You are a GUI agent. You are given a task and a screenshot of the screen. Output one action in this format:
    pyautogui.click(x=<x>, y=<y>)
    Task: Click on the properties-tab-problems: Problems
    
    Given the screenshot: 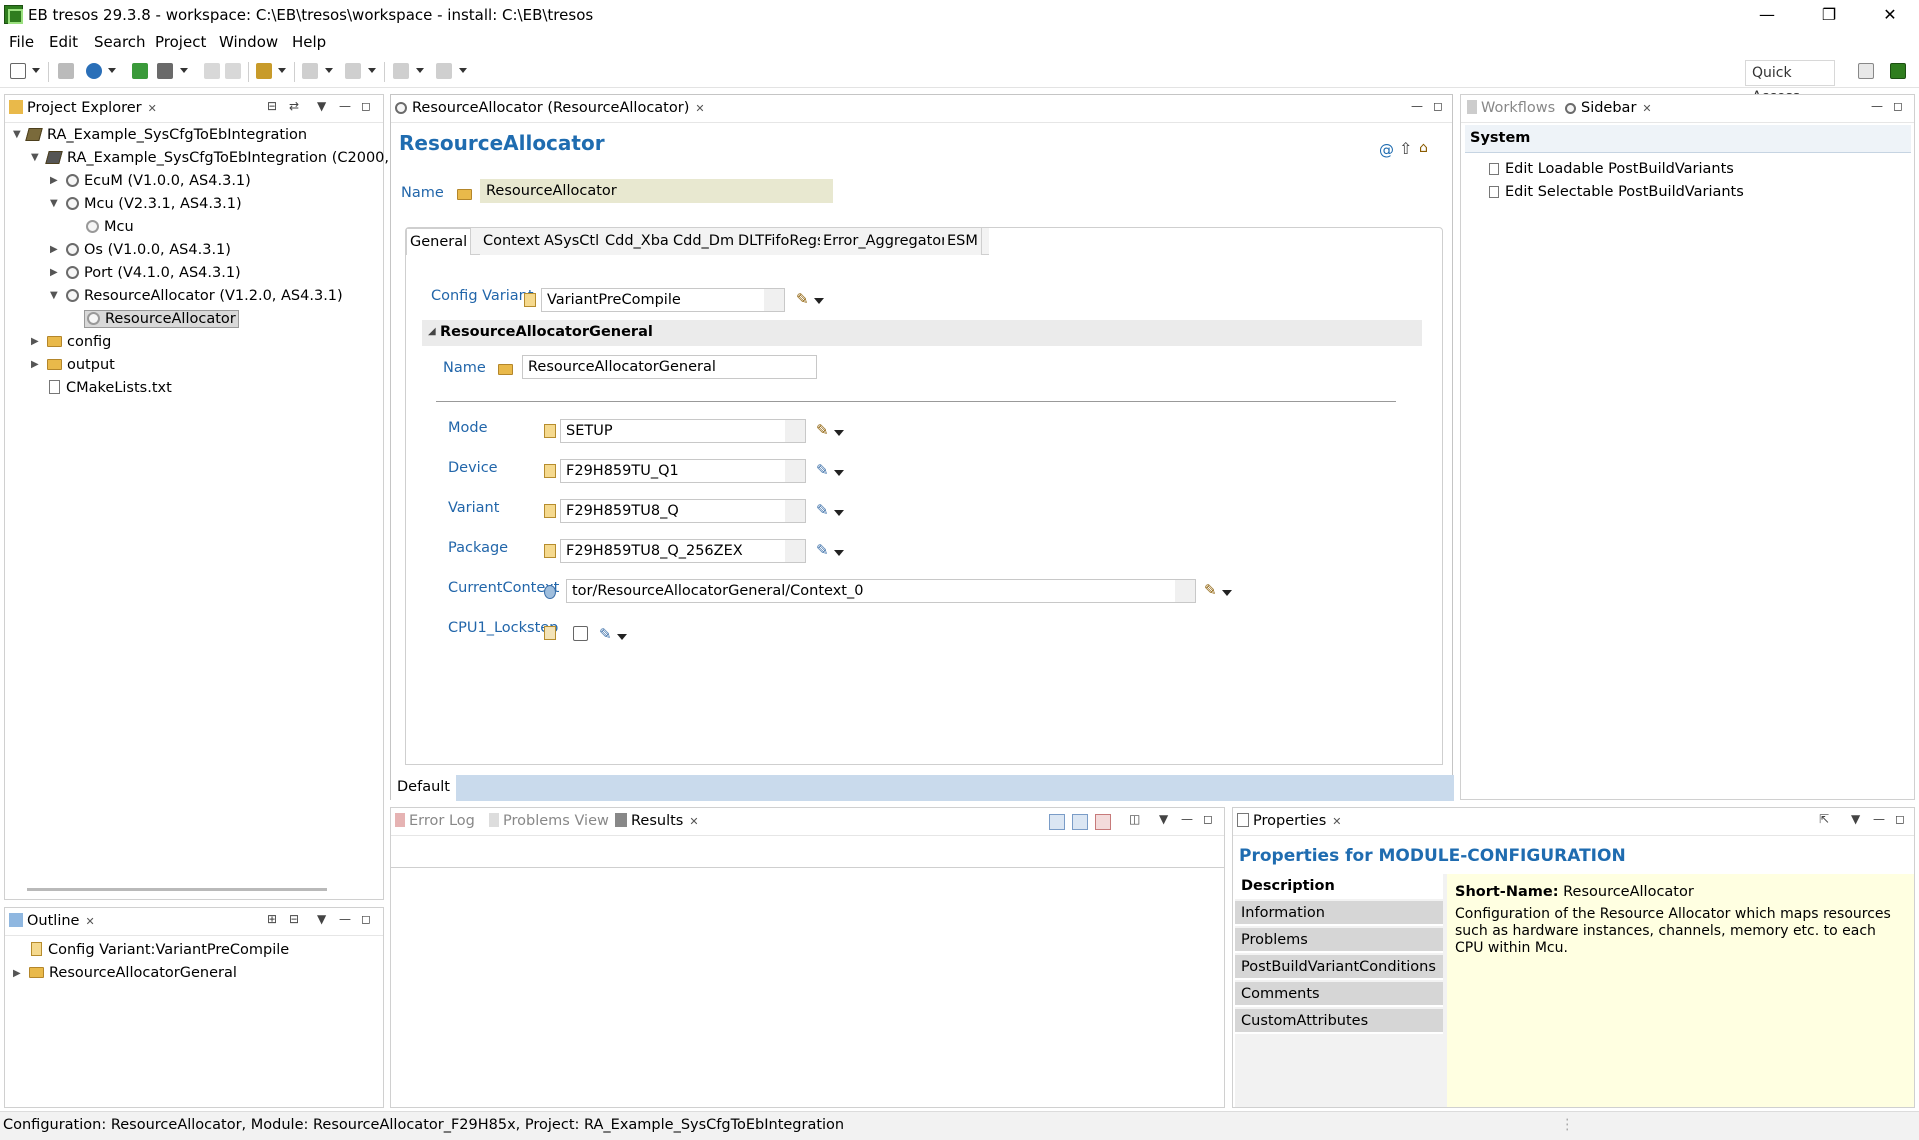 What is the action you would take?
    pyautogui.click(x=1339, y=940)
    